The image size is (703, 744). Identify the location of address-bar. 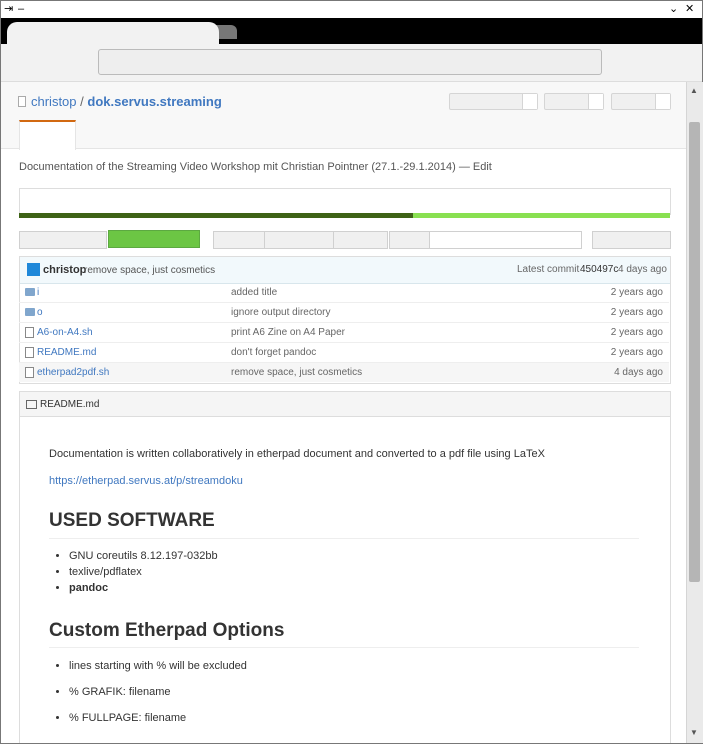
(350, 62).